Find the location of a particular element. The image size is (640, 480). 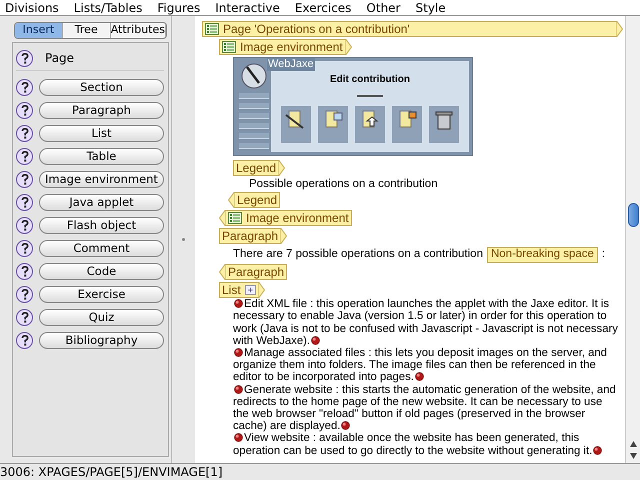

menu-item: Lists/Tables is located at coordinates (108, 8).